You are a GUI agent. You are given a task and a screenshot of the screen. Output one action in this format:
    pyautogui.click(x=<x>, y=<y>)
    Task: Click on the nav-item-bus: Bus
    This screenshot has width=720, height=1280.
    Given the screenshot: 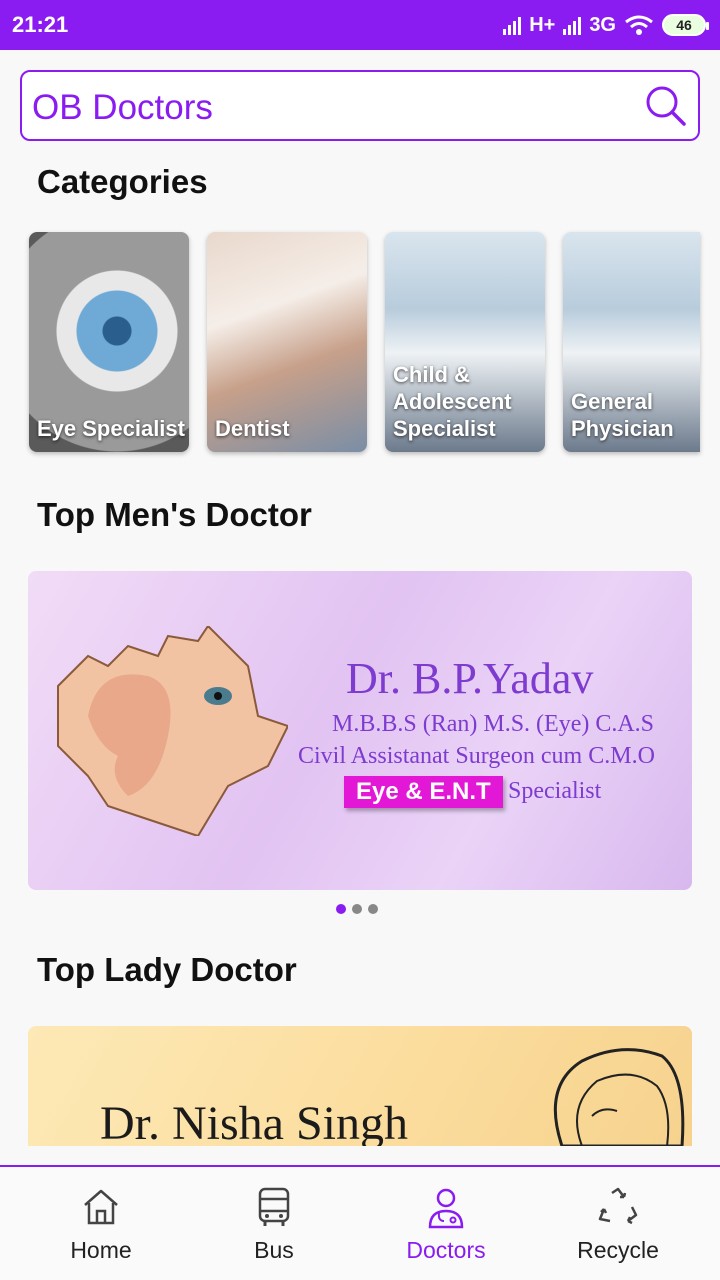 What is the action you would take?
    pyautogui.click(x=274, y=1223)
    